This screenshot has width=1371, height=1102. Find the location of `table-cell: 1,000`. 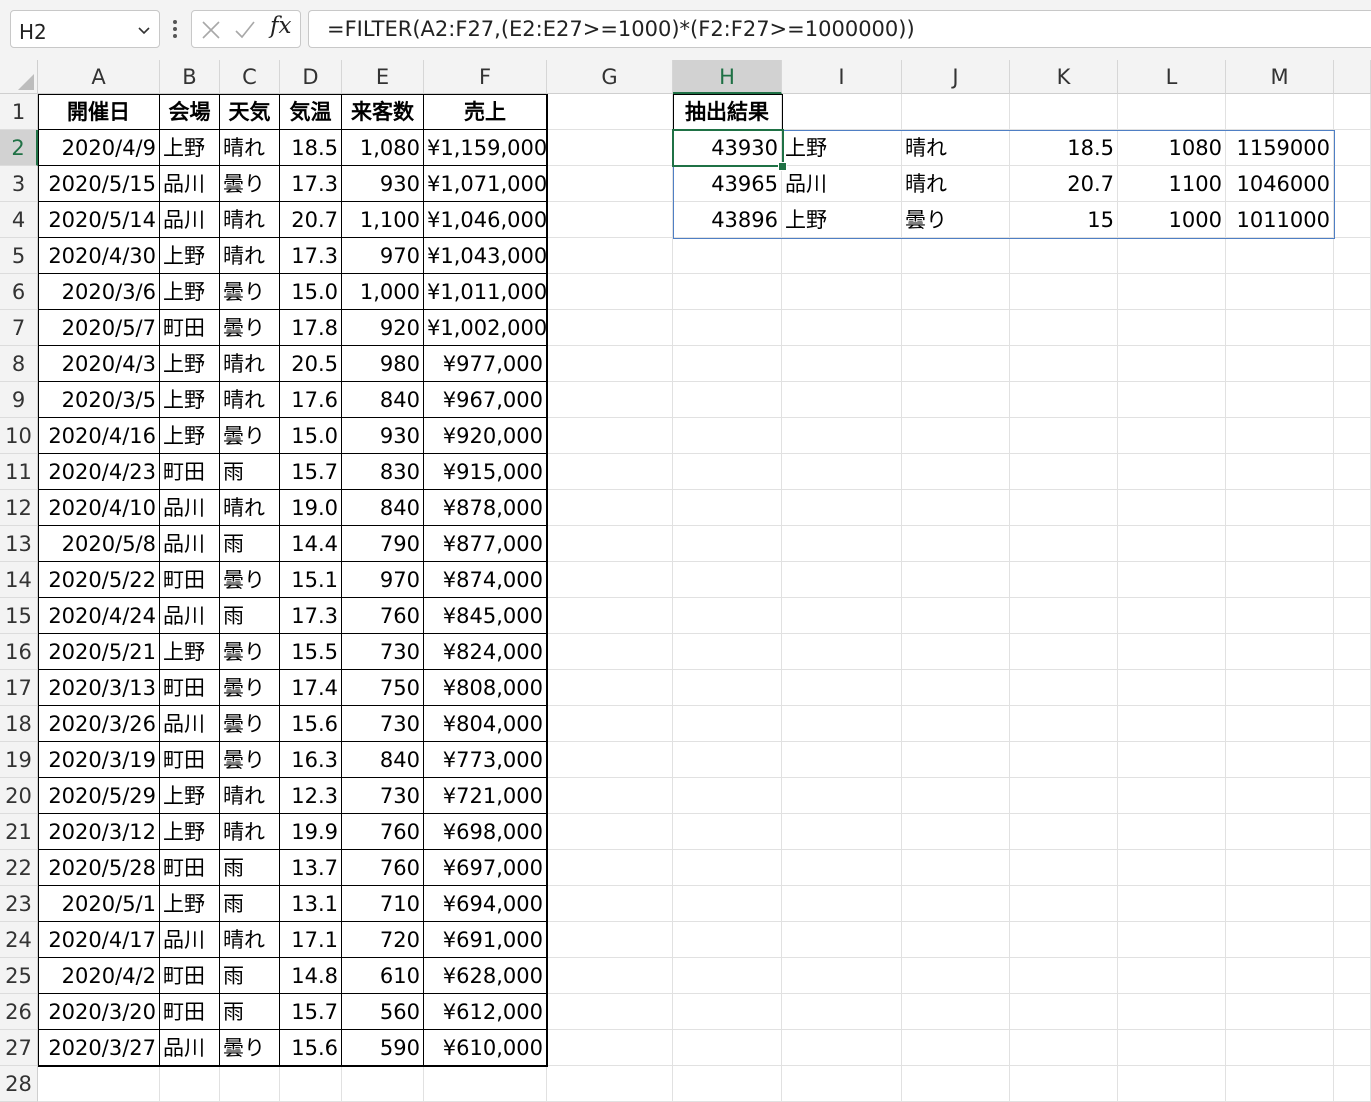

table-cell: 1,000 is located at coordinates (383, 292).